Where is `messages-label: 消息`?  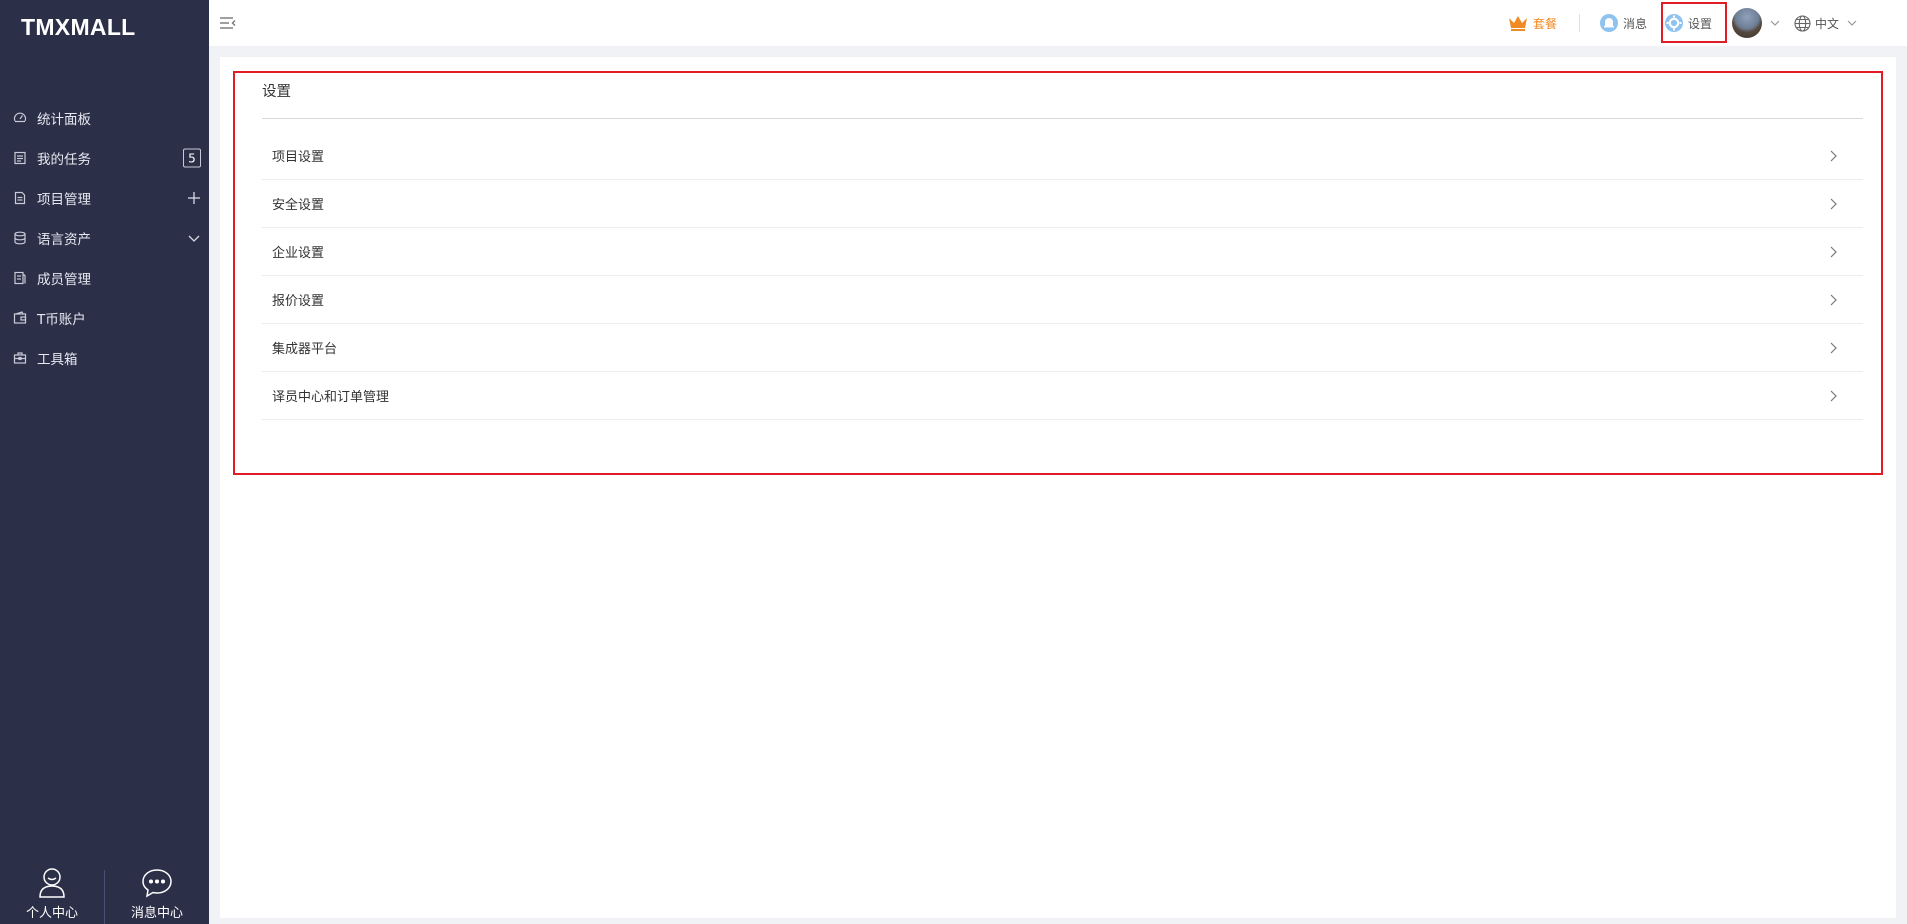 messages-label: 消息 is located at coordinates (1635, 23).